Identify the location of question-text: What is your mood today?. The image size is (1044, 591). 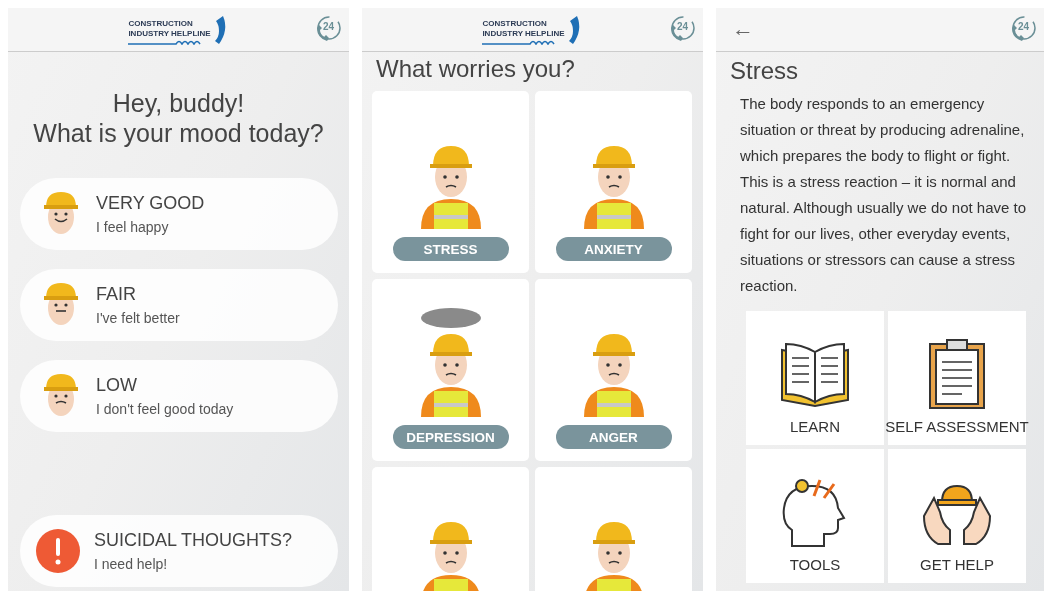
(178, 133).